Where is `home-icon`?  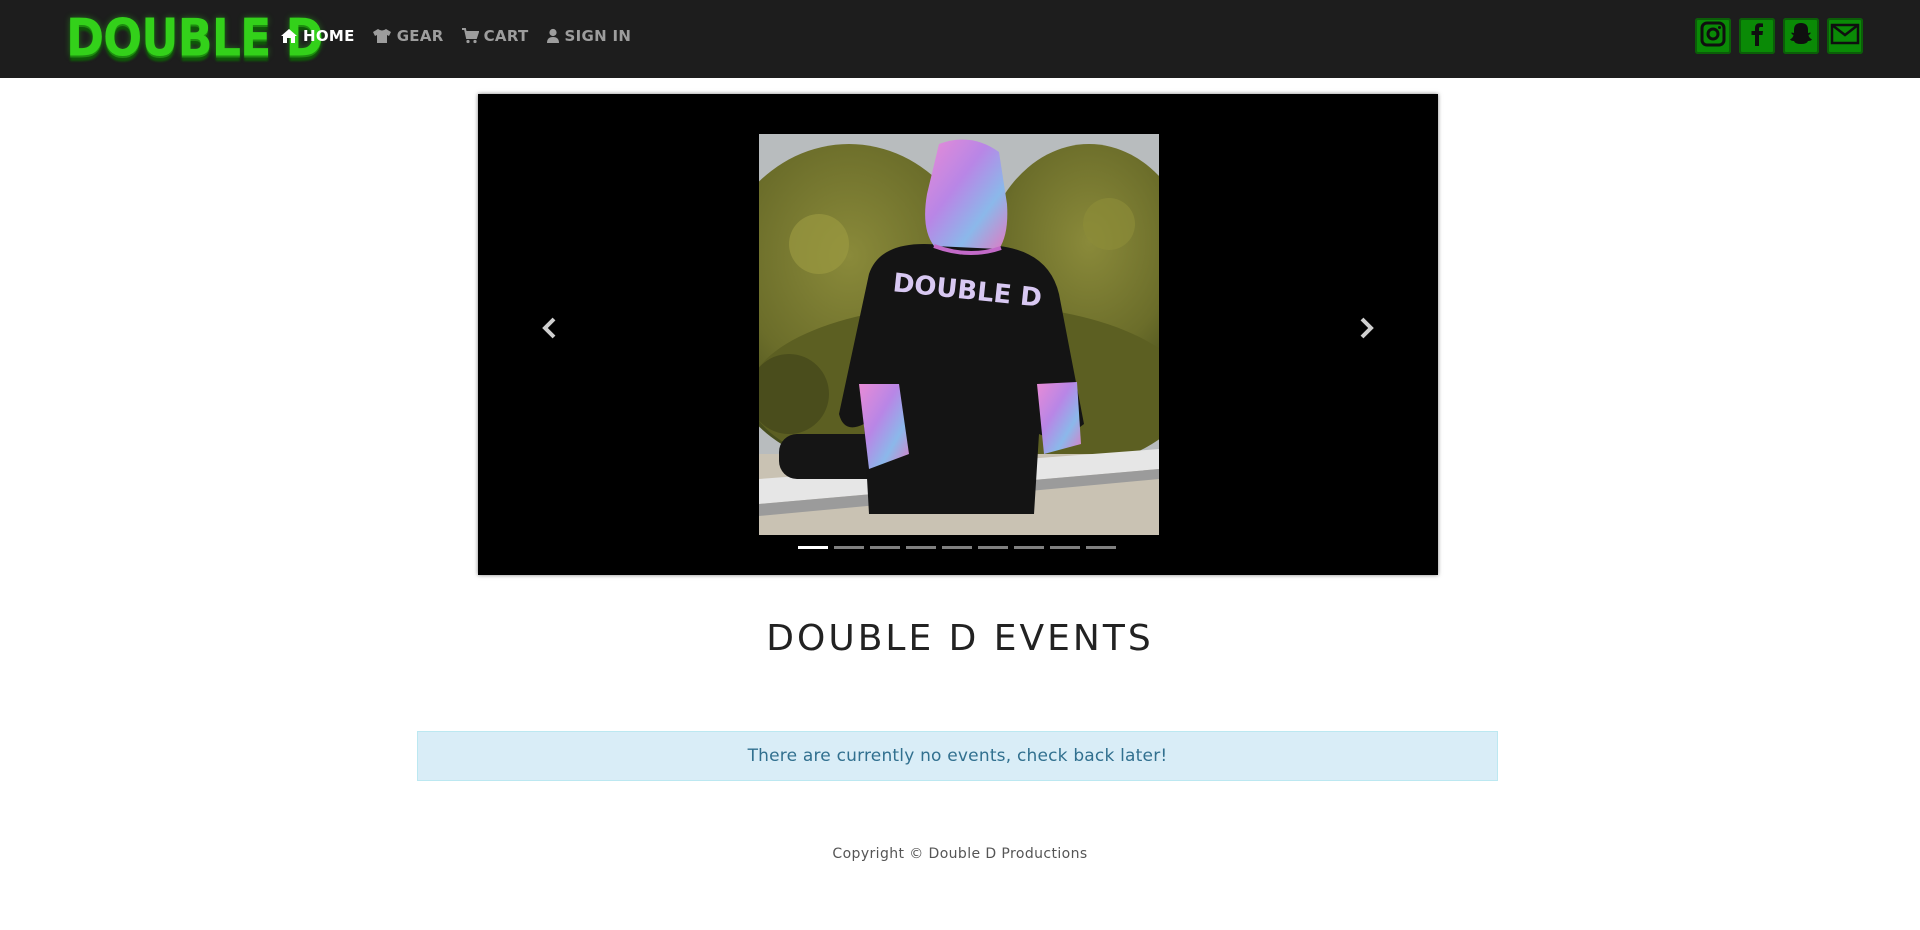 home-icon is located at coordinates (289, 36).